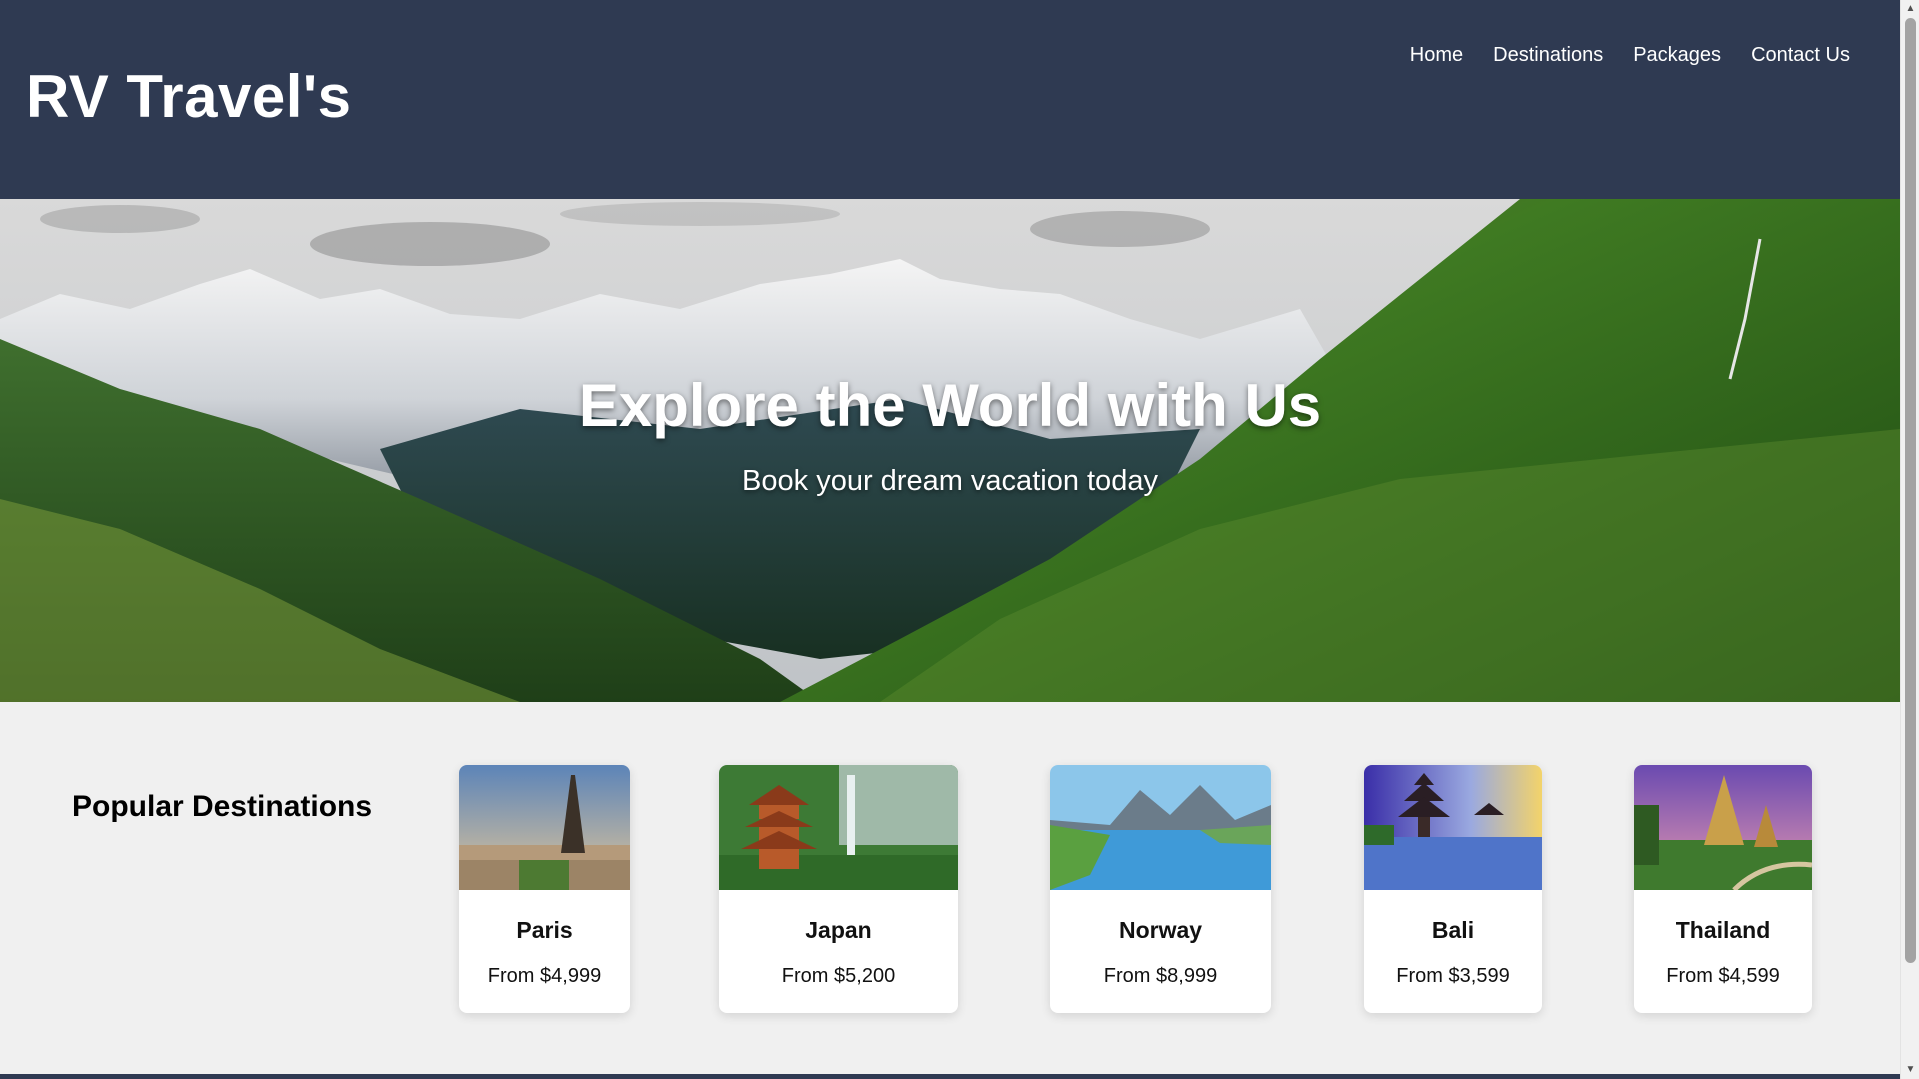  What do you see at coordinates (1910, 490) in the screenshot?
I see `scrollbar-thumb` at bounding box center [1910, 490].